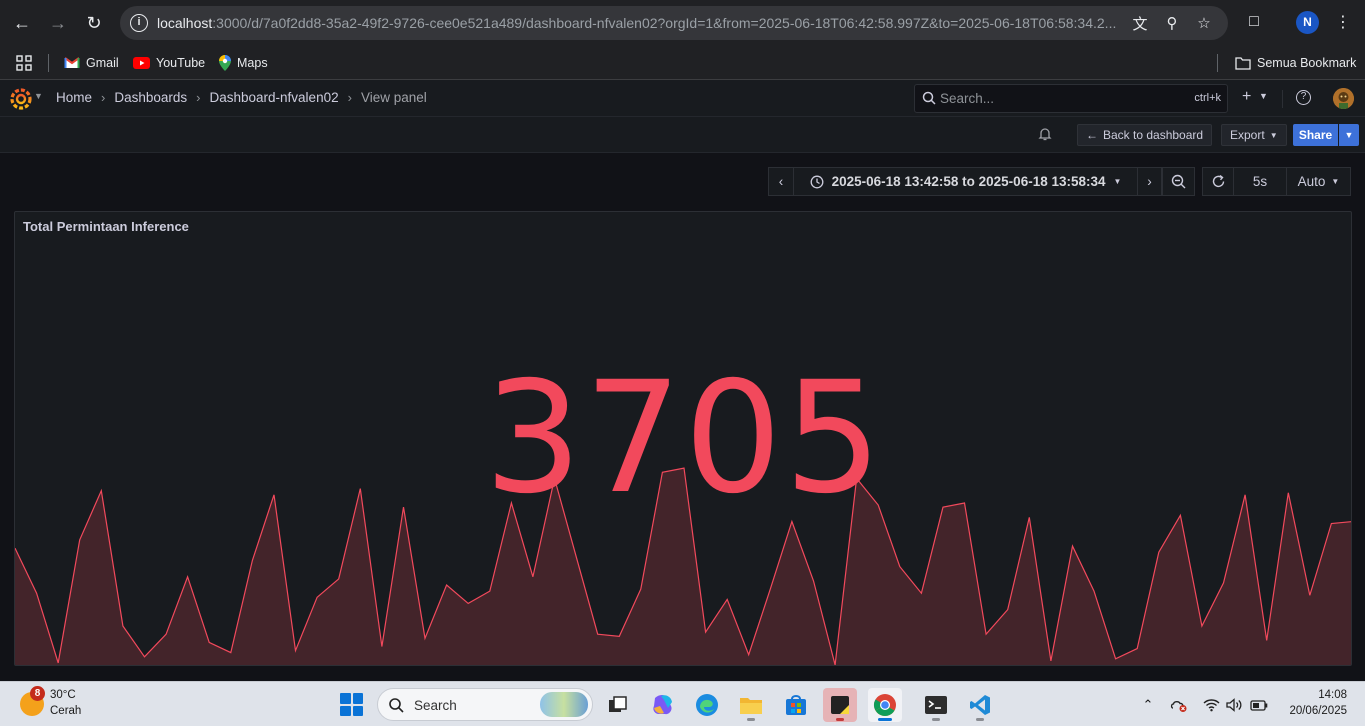 The width and height of the screenshot is (1365, 726). I want to click on extensions-icon: □, so click(1254, 22).